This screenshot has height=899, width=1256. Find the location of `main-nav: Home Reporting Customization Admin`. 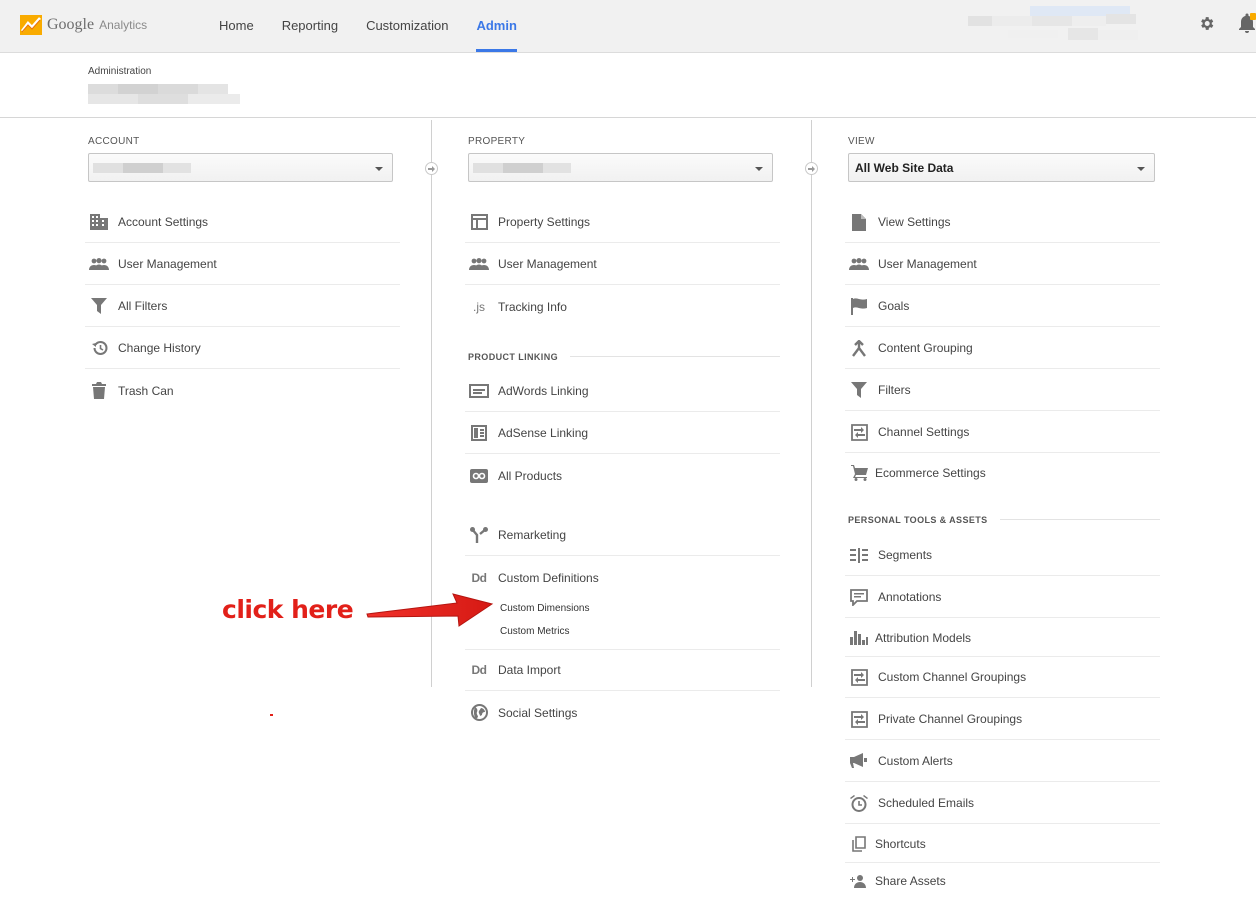

main-nav: Home Reporting Customization Admin is located at coordinates (368, 26).